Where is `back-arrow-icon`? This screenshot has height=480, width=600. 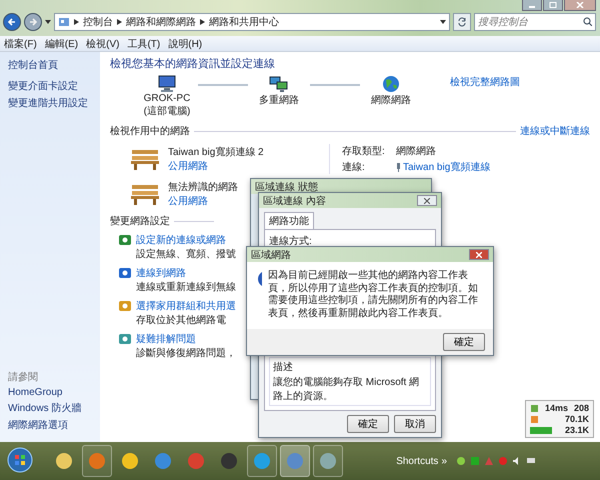 back-arrow-icon is located at coordinates (12, 22).